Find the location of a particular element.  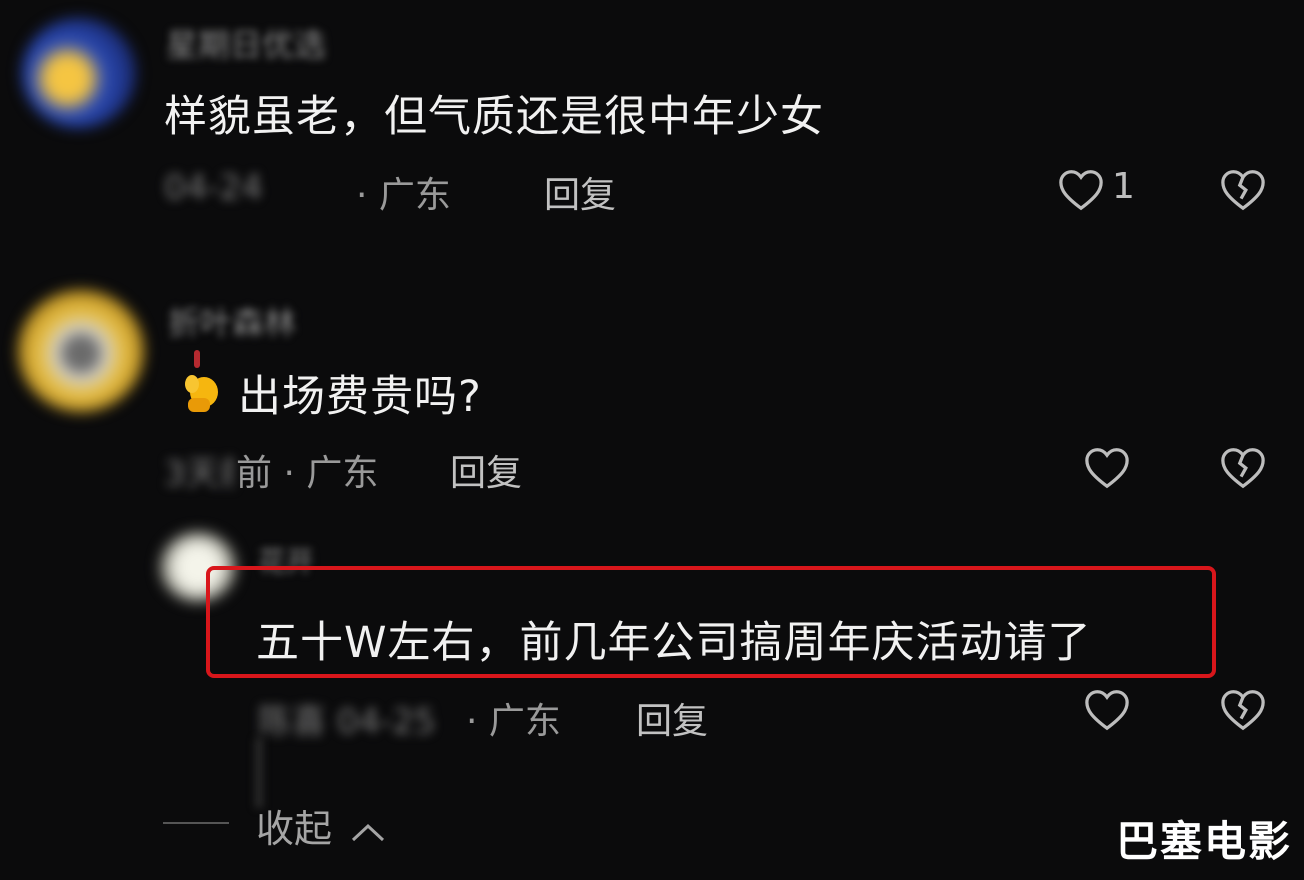

collapse-replies-button: 收起 is located at coordinates (321, 825).